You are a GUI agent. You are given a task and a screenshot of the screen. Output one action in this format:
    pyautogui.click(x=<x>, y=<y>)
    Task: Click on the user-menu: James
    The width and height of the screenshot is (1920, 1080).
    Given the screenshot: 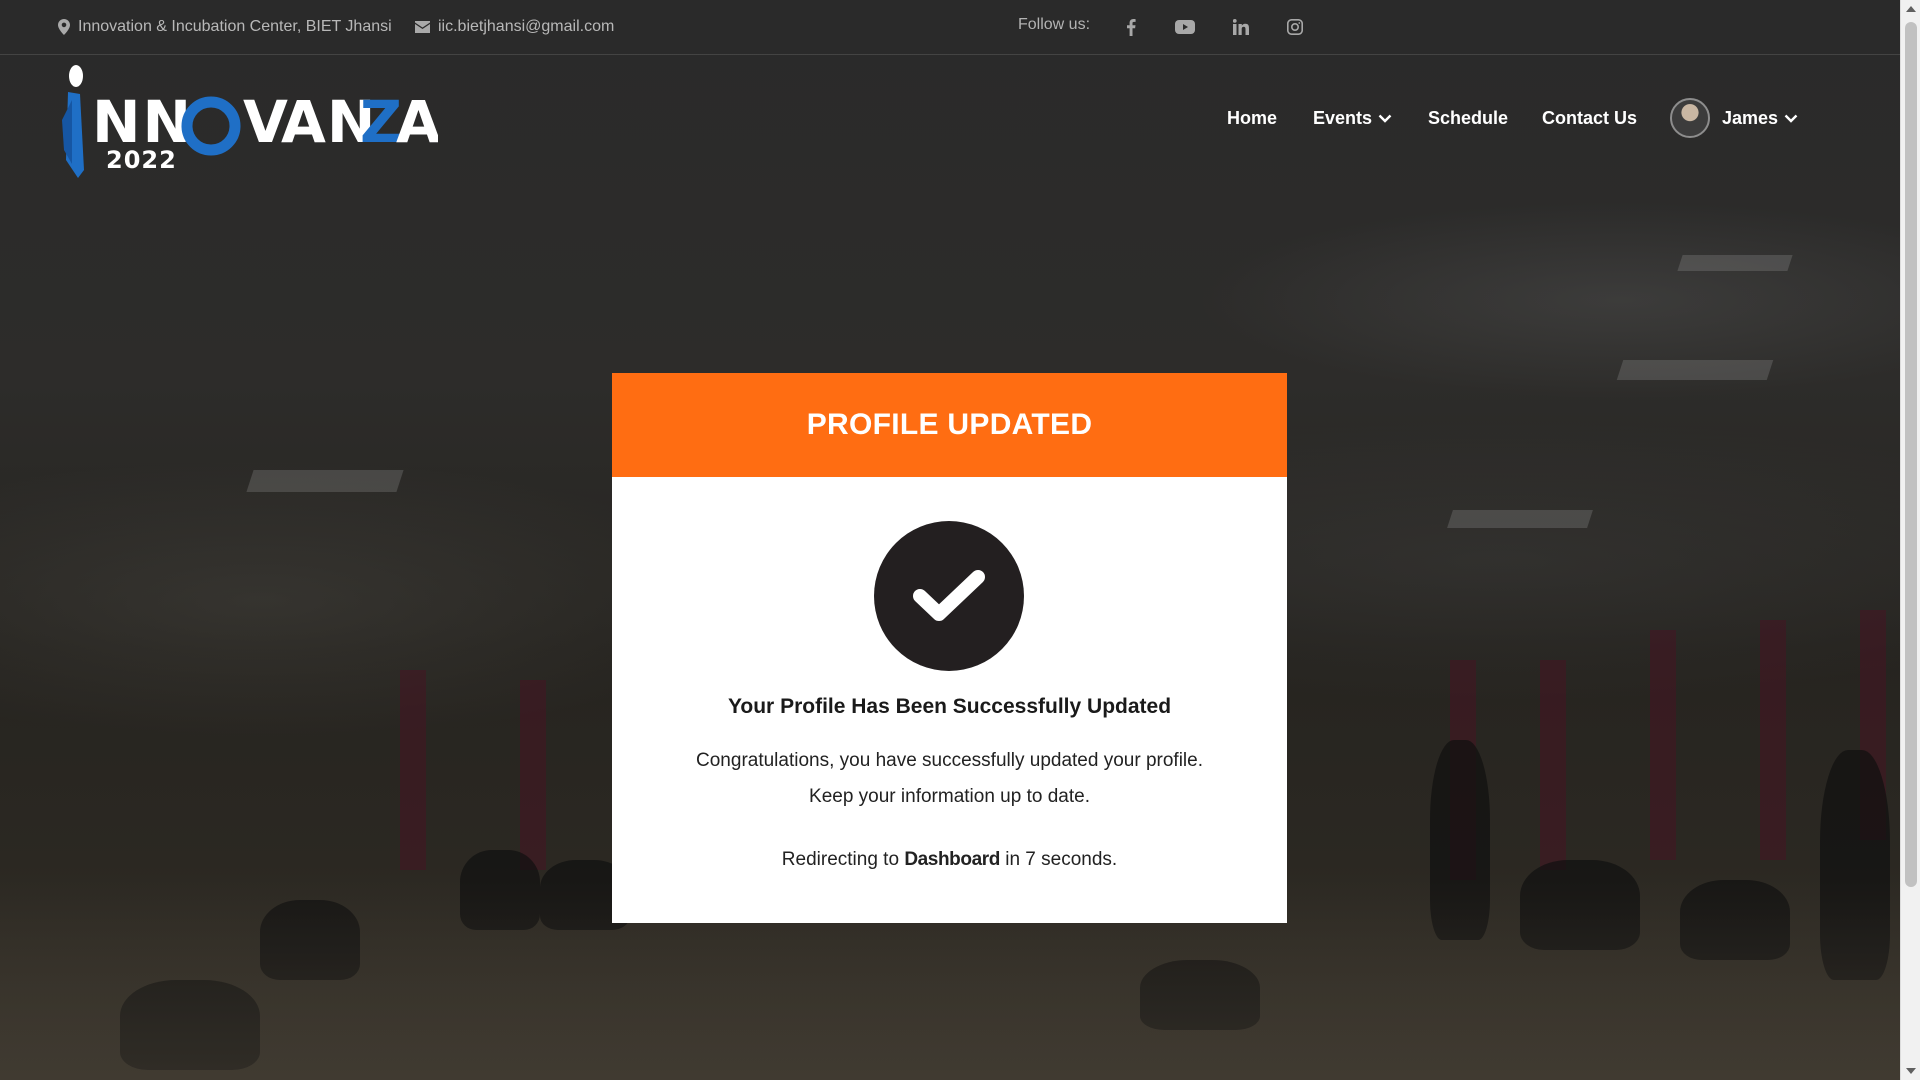 What is the action you would take?
    pyautogui.click(x=1760, y=118)
    